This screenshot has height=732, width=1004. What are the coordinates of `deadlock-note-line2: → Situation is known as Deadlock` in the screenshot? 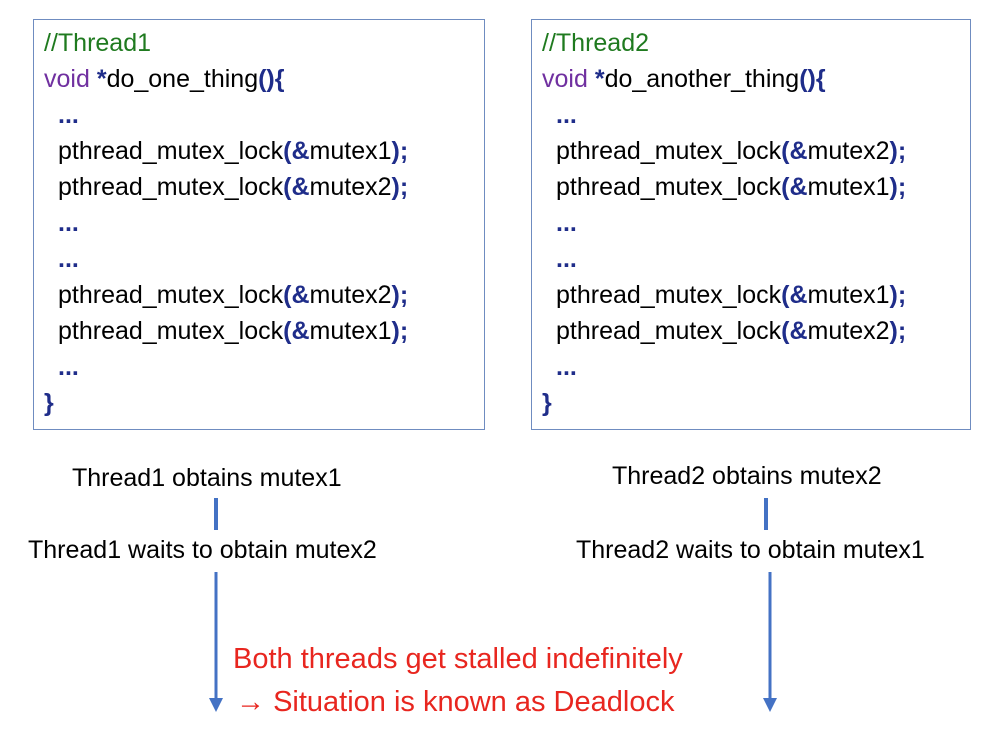 It's located at (455, 702).